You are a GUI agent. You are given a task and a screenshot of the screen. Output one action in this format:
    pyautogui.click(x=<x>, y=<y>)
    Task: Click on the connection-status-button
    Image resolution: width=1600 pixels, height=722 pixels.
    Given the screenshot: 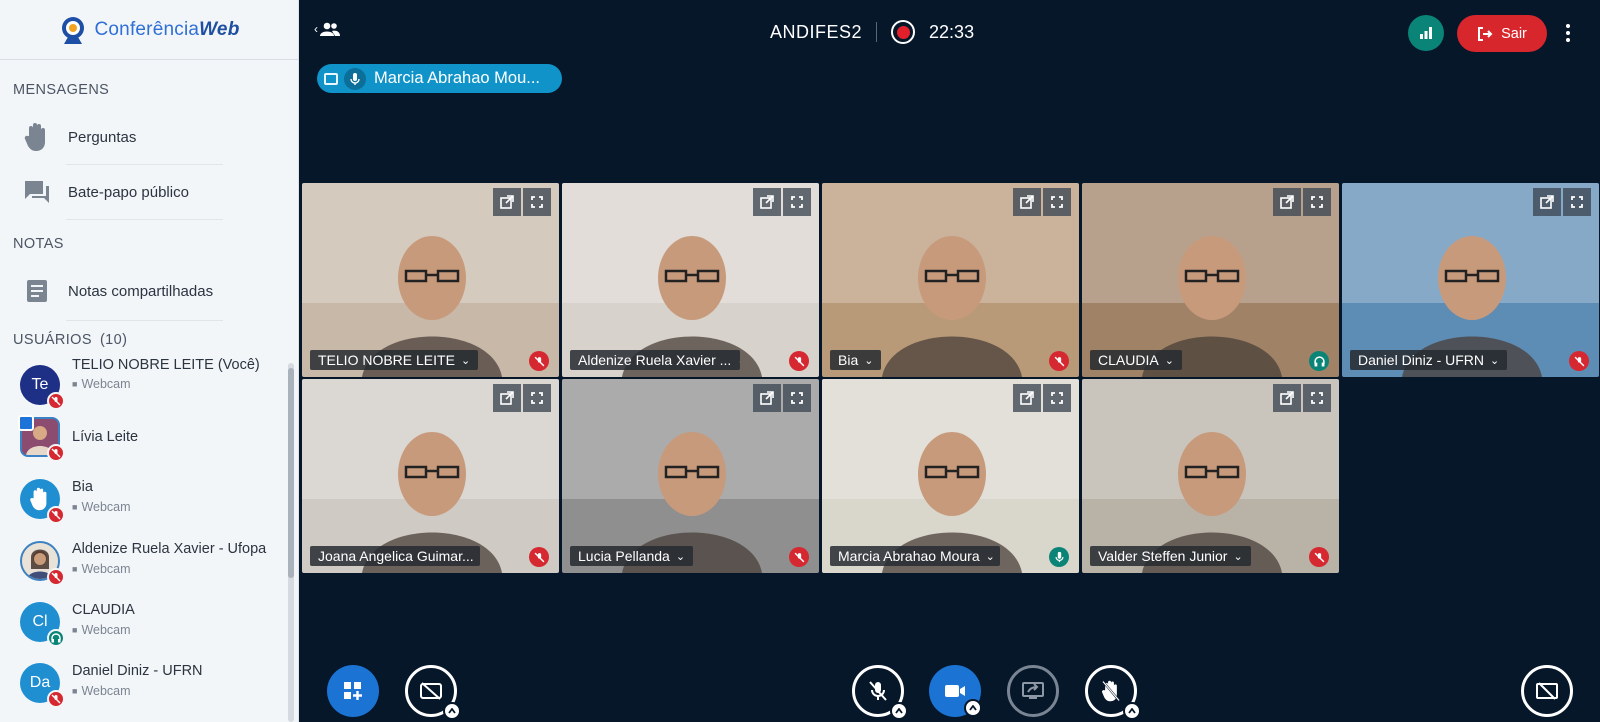 What is the action you would take?
    pyautogui.click(x=1426, y=33)
    